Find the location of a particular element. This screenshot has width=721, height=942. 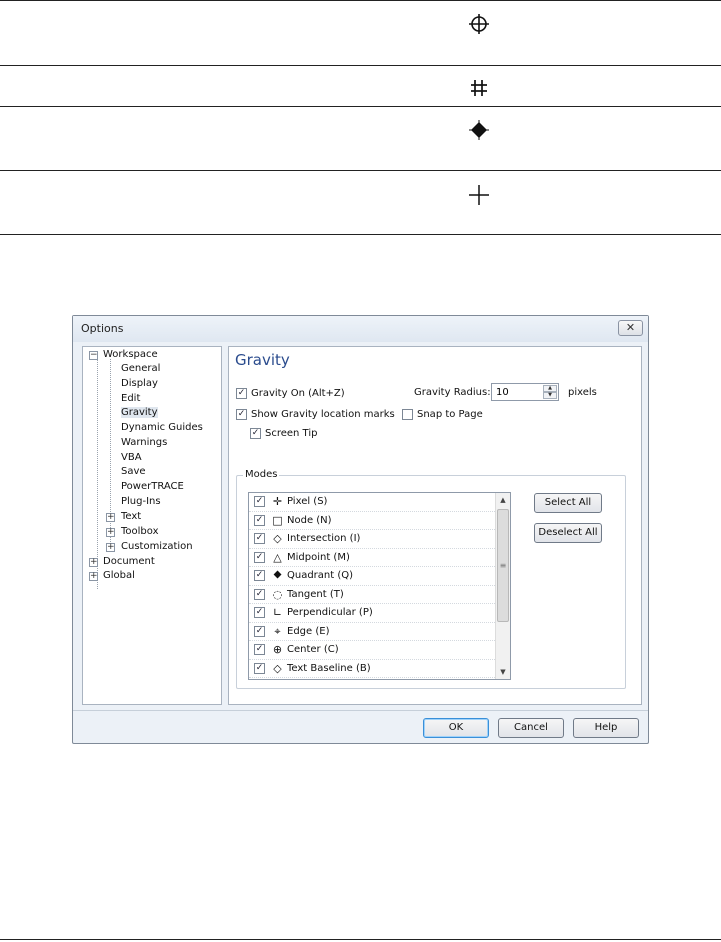

mode-label: Perpendicular (P) is located at coordinates (330, 612).